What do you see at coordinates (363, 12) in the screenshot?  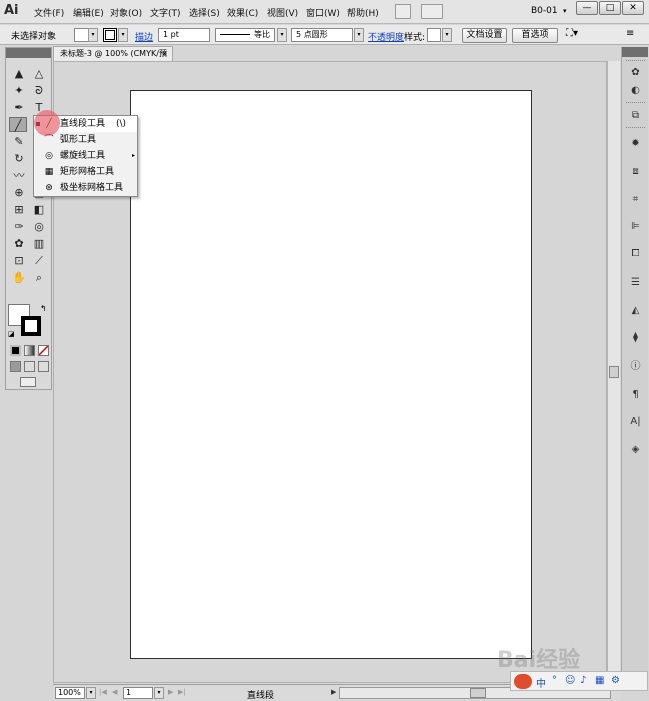 I see `menu-help: 帮助(H)` at bounding box center [363, 12].